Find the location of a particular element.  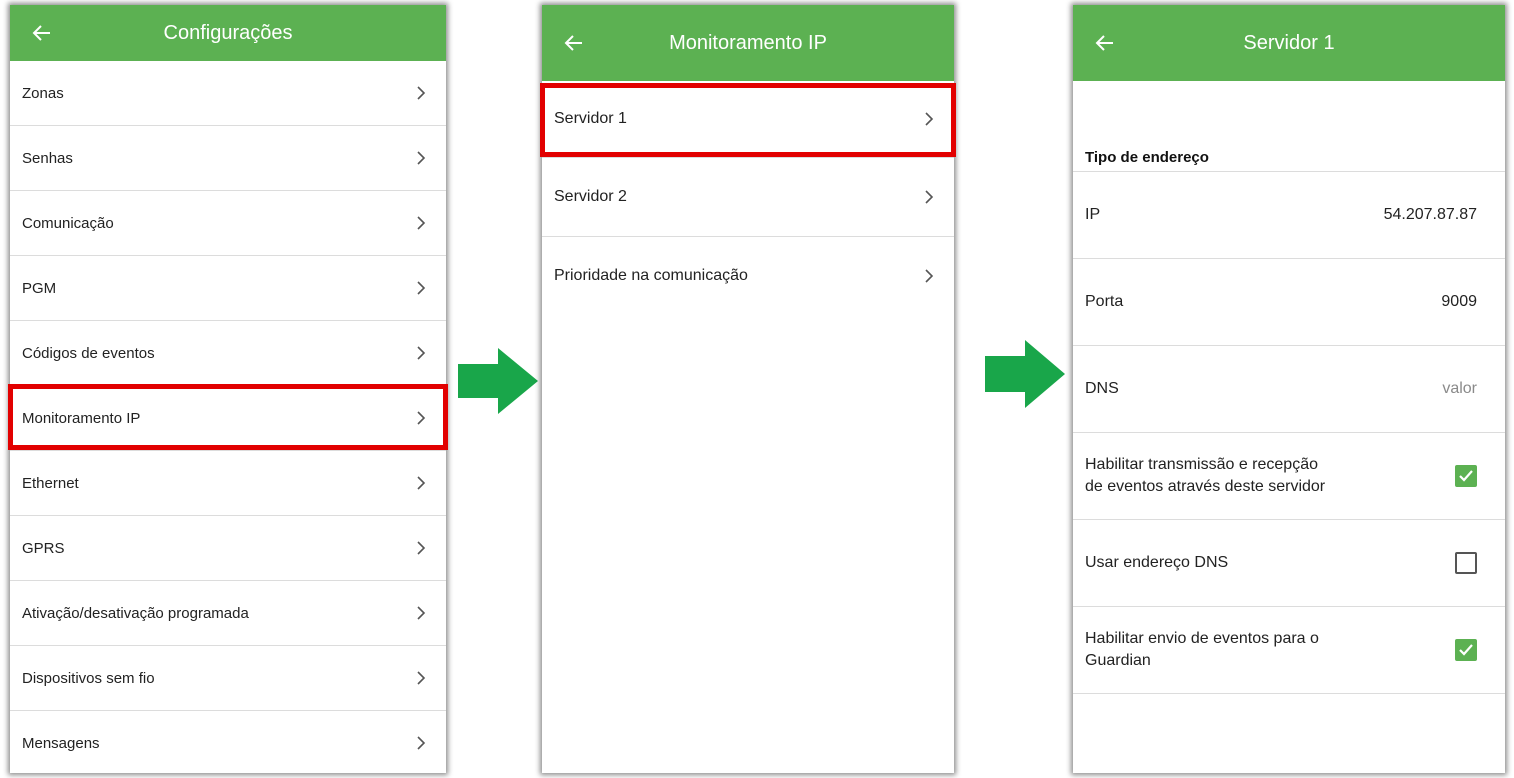

list-item-label: PGM is located at coordinates (39, 288).